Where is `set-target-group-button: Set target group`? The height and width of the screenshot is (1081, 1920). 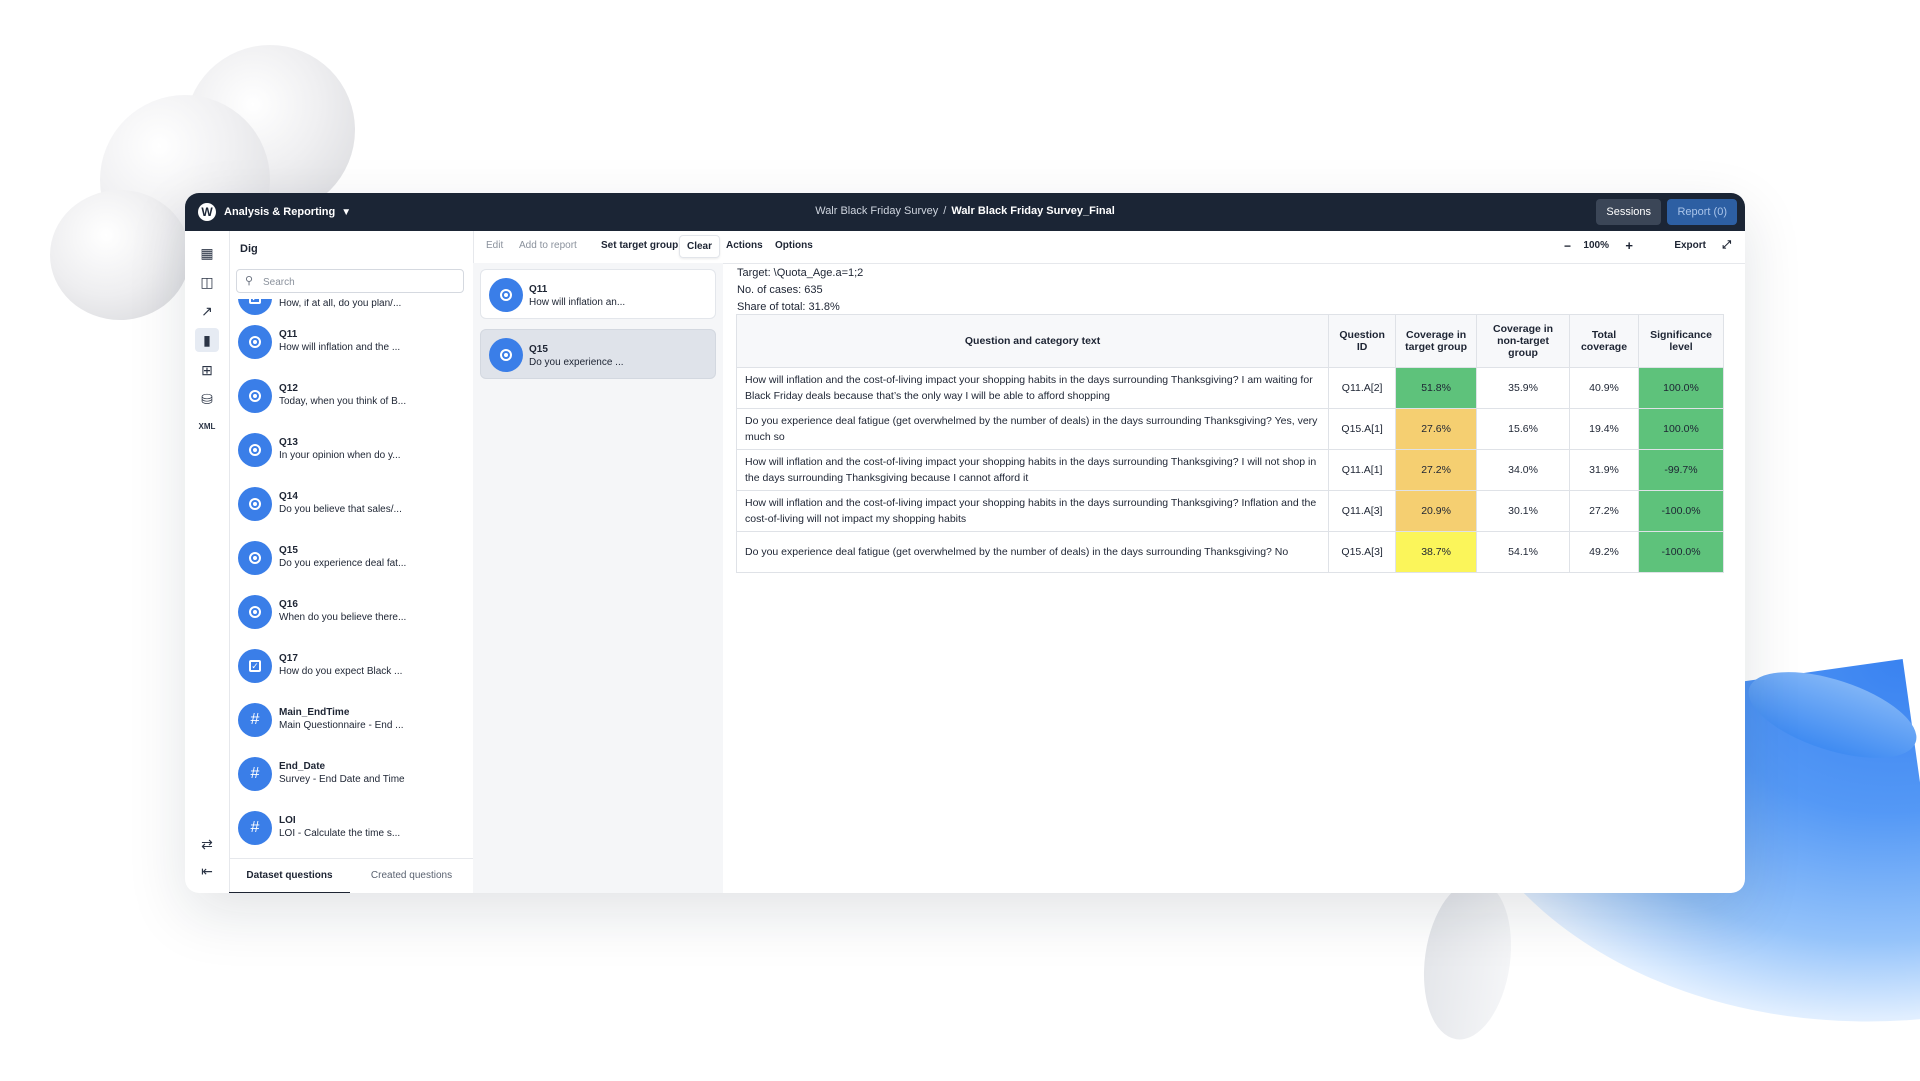 set-target-group-button: Set target group is located at coordinates (639, 245).